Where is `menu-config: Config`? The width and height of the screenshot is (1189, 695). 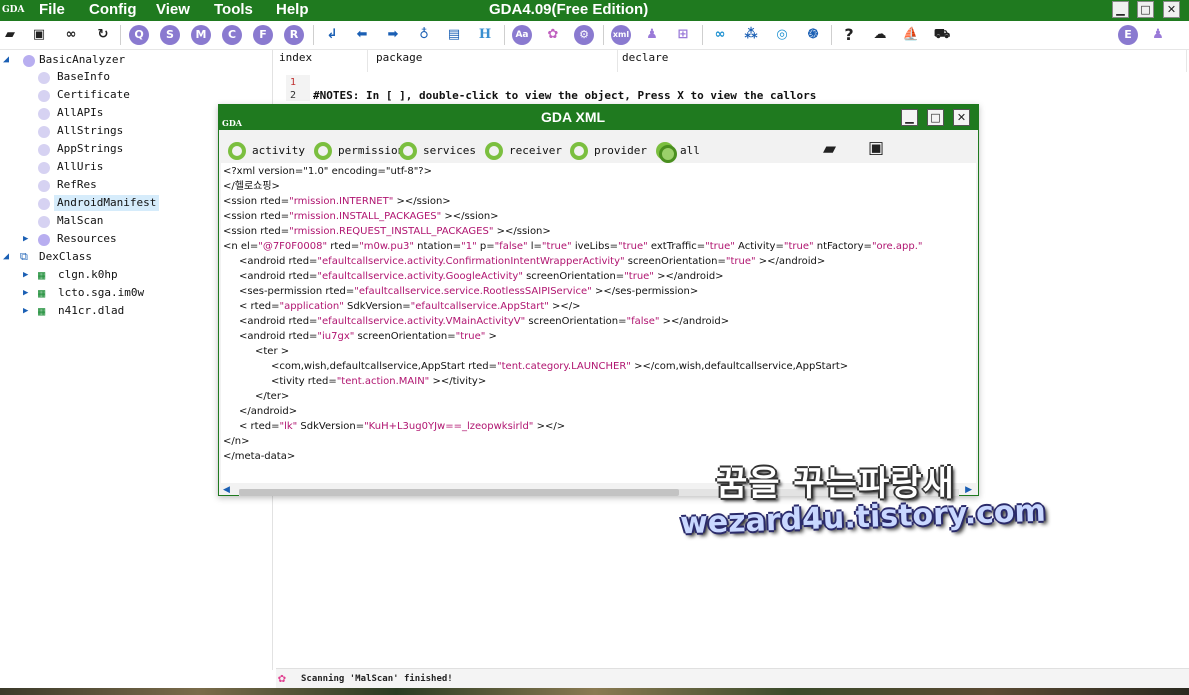
menu-config: Config is located at coordinates (112, 10).